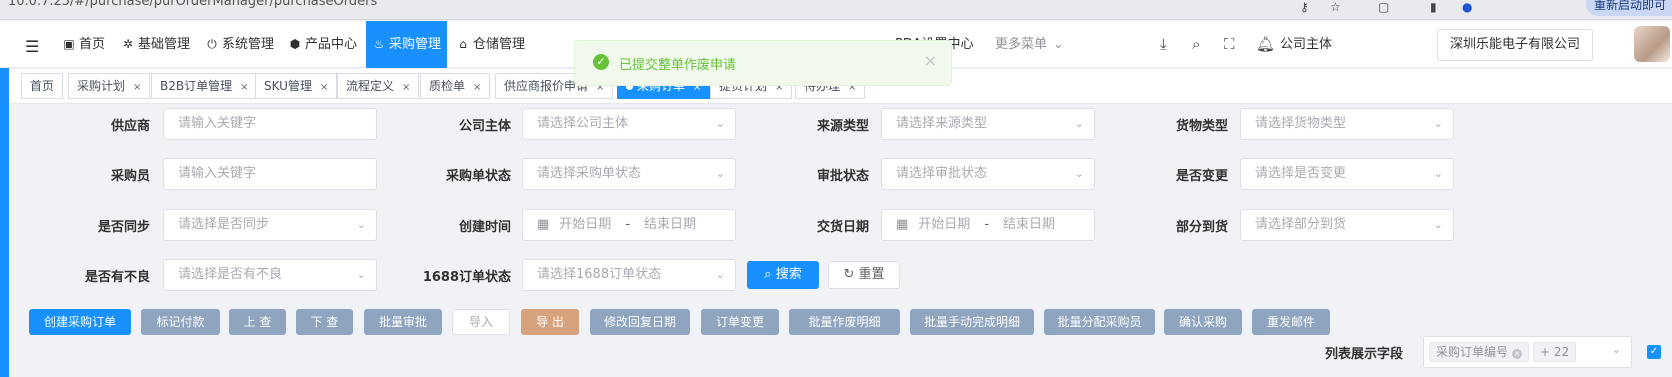 Image resolution: width=1672 pixels, height=377 pixels. I want to click on tag-b2b-orders: B2B订单管理 ×, so click(204, 86).